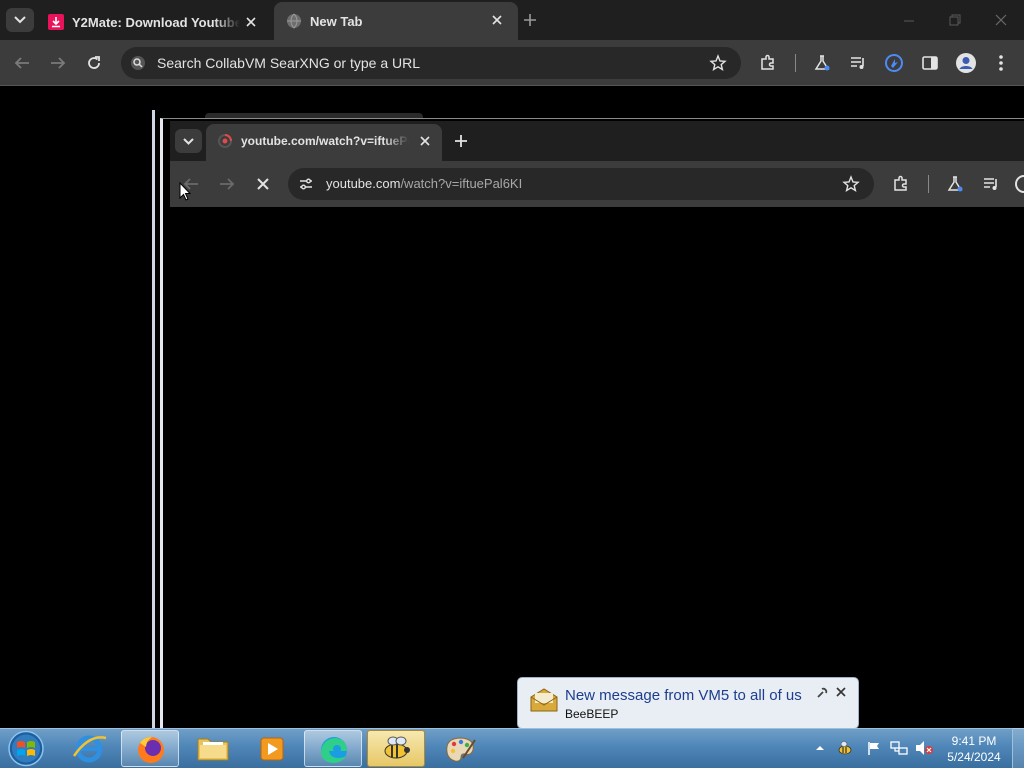  What do you see at coordinates (974, 757) in the screenshot?
I see `clock-date: 5/24/2024` at bounding box center [974, 757].